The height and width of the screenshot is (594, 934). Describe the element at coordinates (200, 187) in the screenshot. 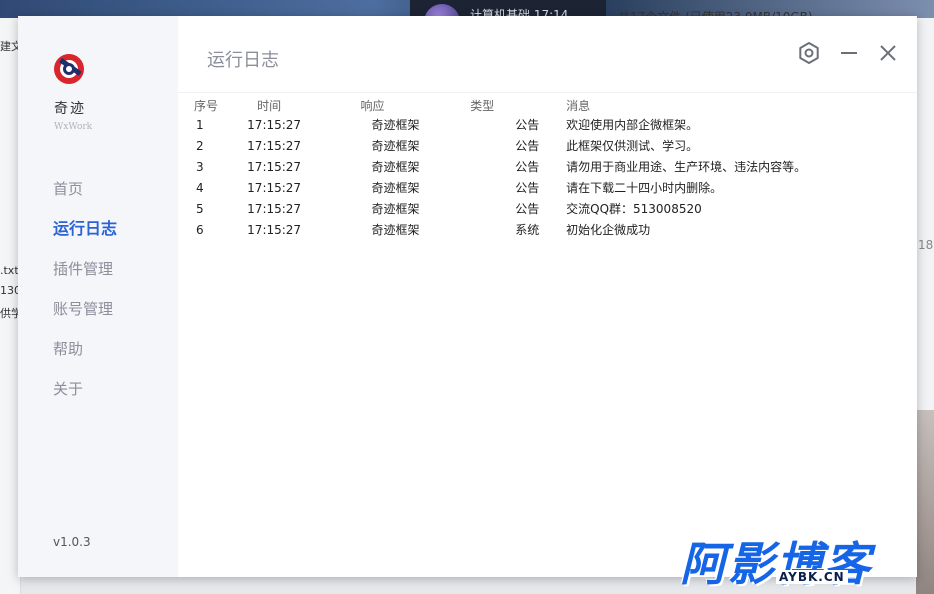

I see `cell-index: 4` at that location.